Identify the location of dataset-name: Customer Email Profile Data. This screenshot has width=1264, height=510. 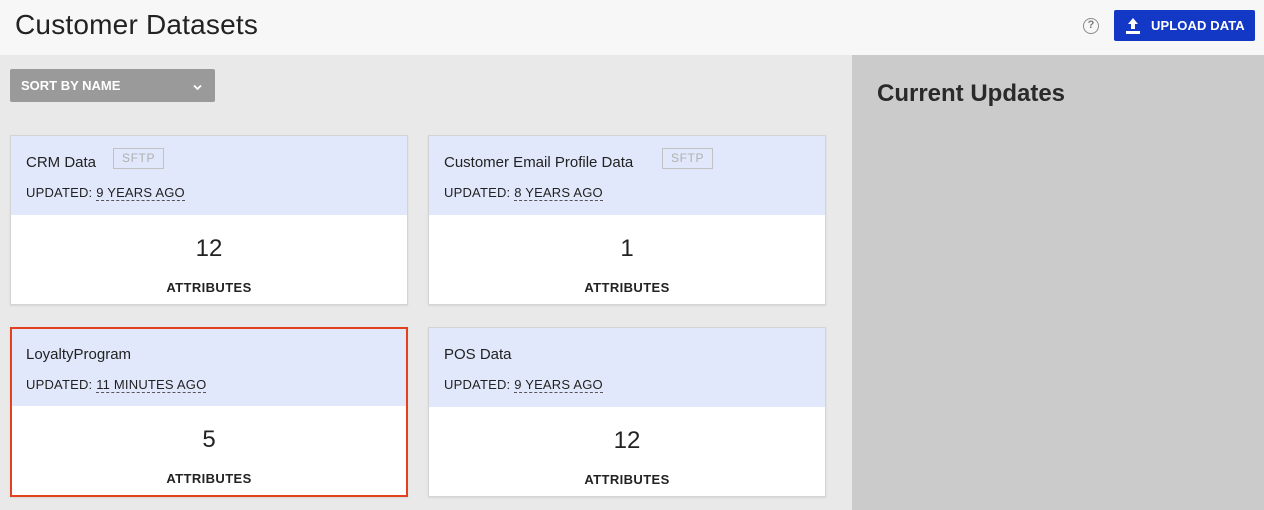
(539, 162).